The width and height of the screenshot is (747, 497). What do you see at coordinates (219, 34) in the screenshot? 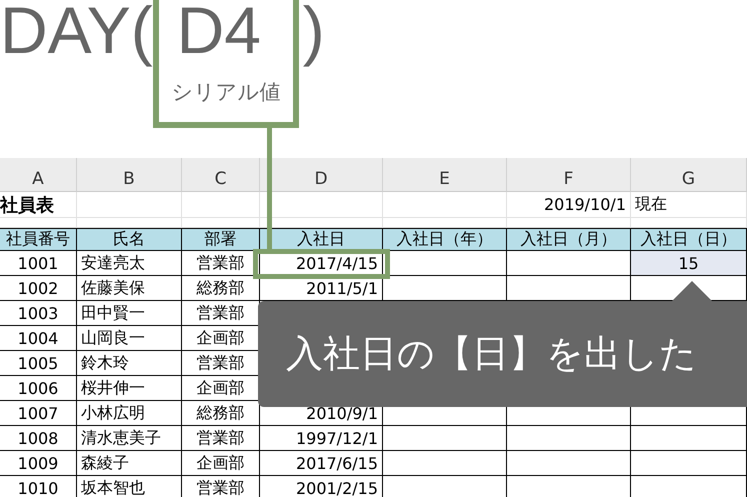
I see `argument-text: D4` at bounding box center [219, 34].